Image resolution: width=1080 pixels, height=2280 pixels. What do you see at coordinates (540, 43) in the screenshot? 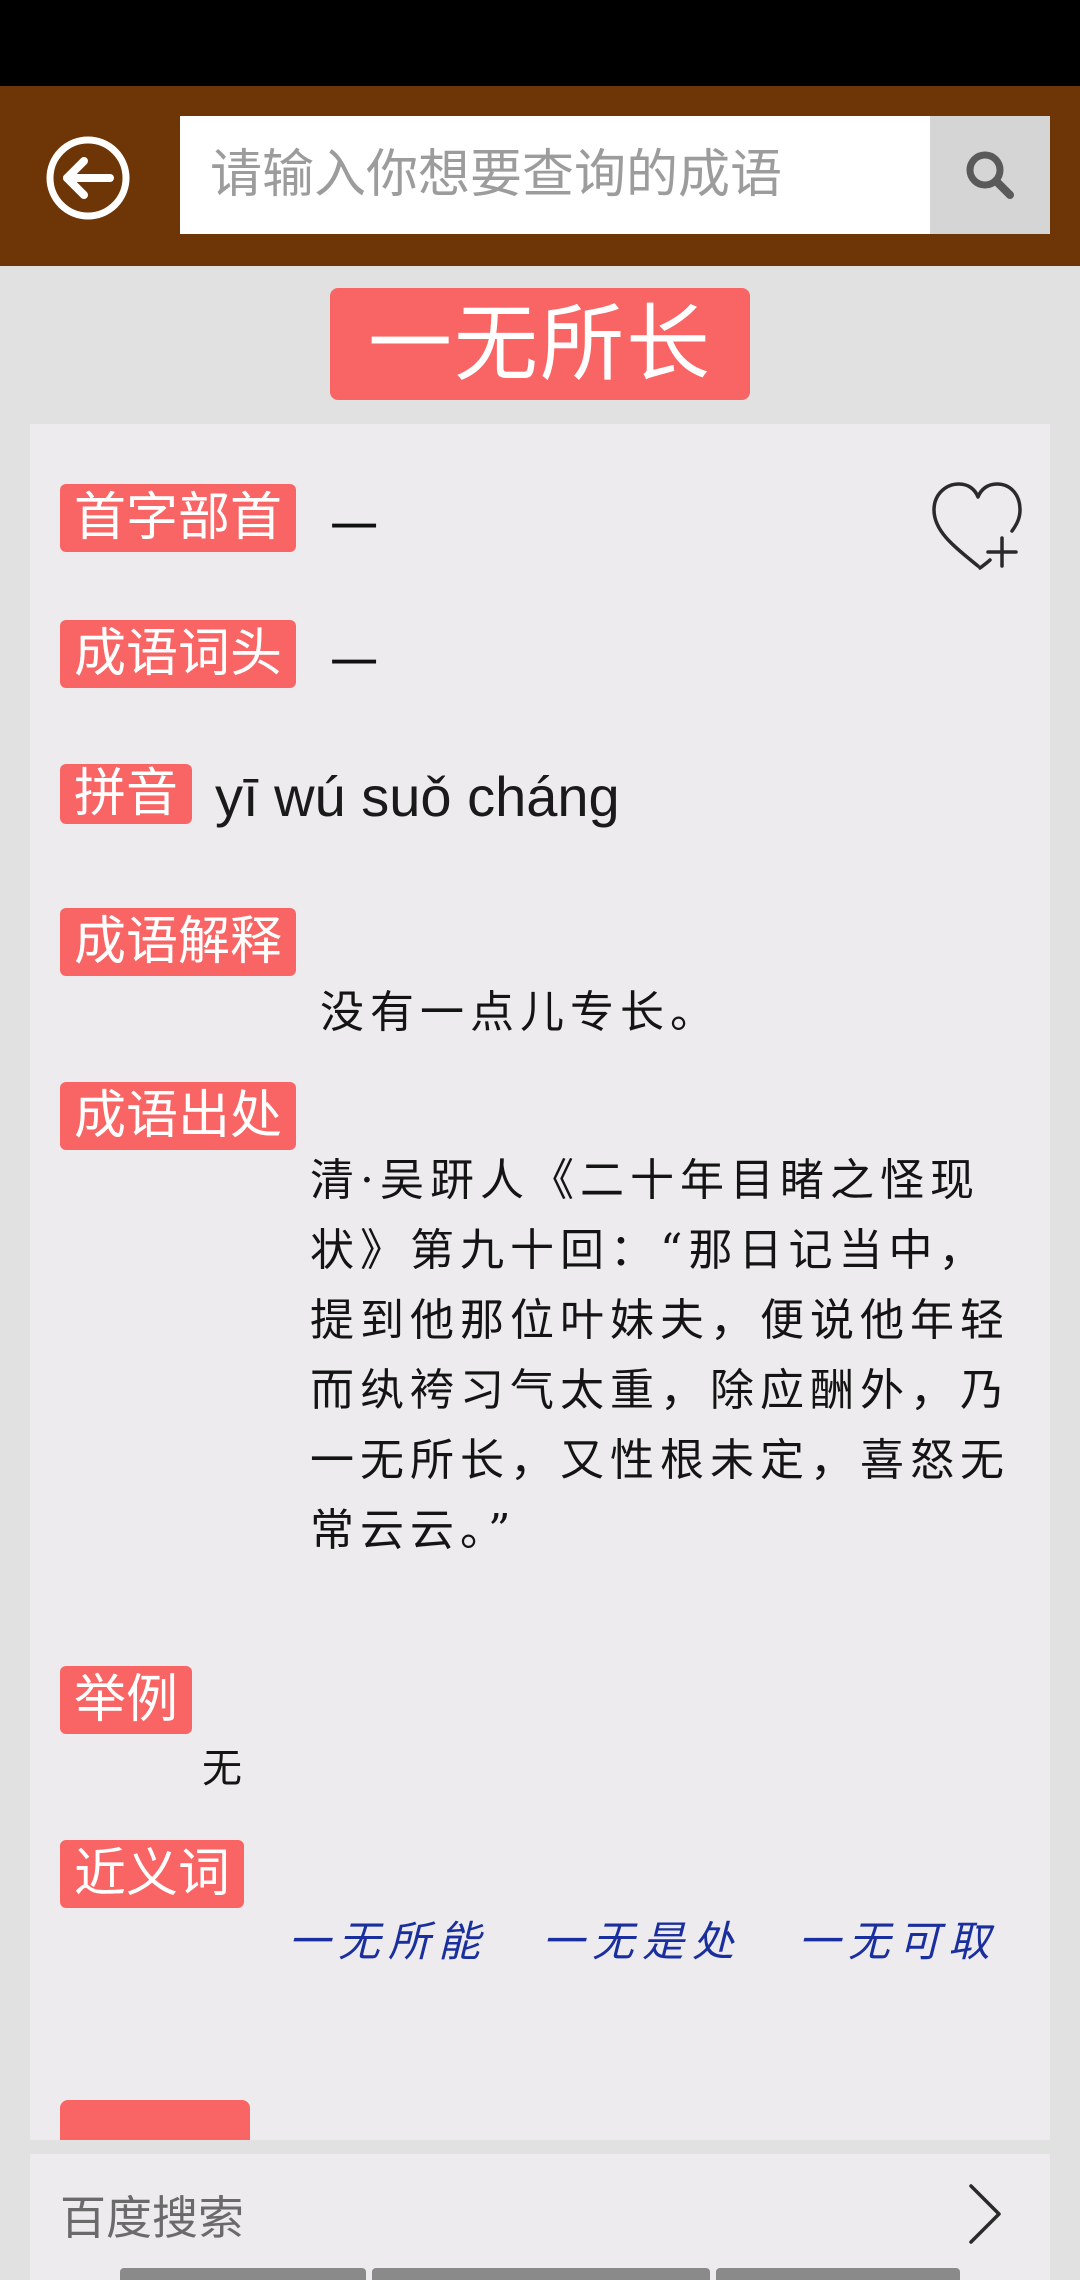
I see `status-bar` at bounding box center [540, 43].